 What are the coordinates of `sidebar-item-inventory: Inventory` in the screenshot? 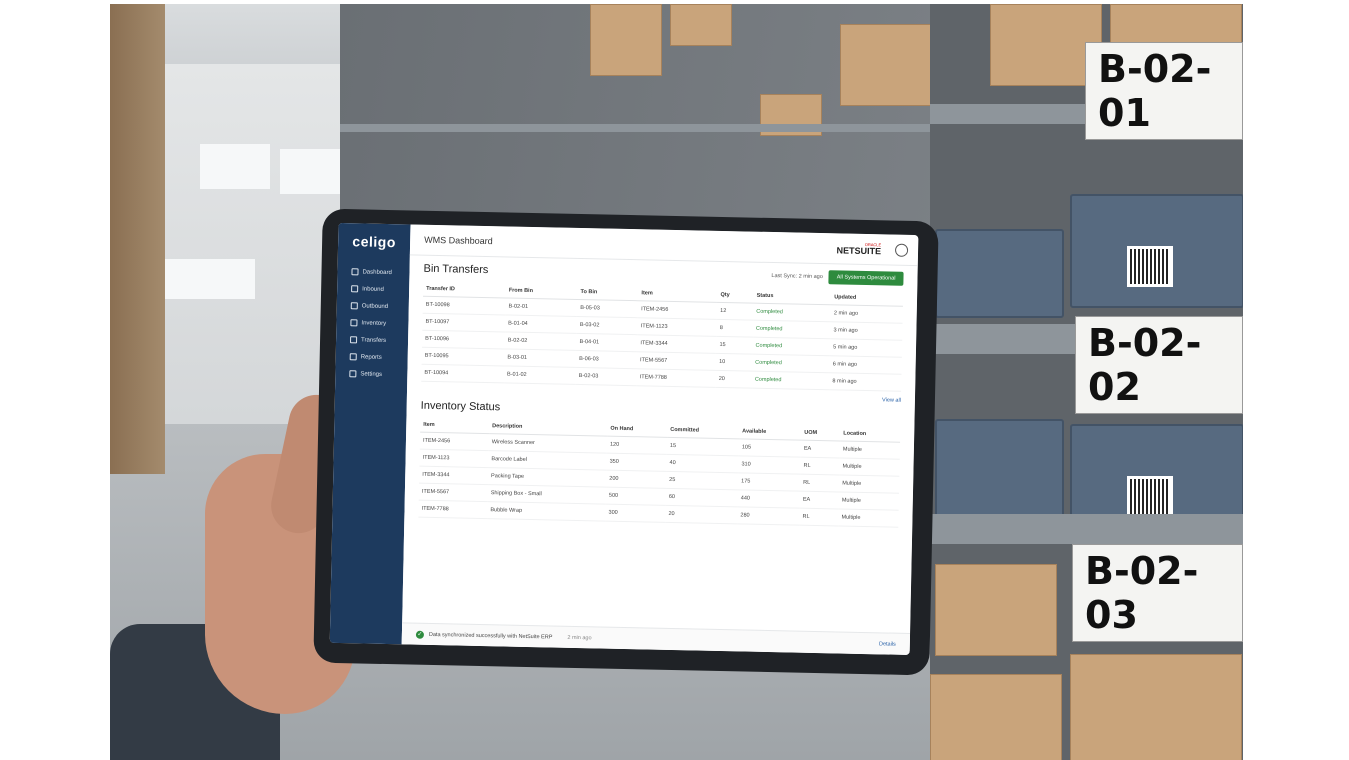 It's located at (372, 323).